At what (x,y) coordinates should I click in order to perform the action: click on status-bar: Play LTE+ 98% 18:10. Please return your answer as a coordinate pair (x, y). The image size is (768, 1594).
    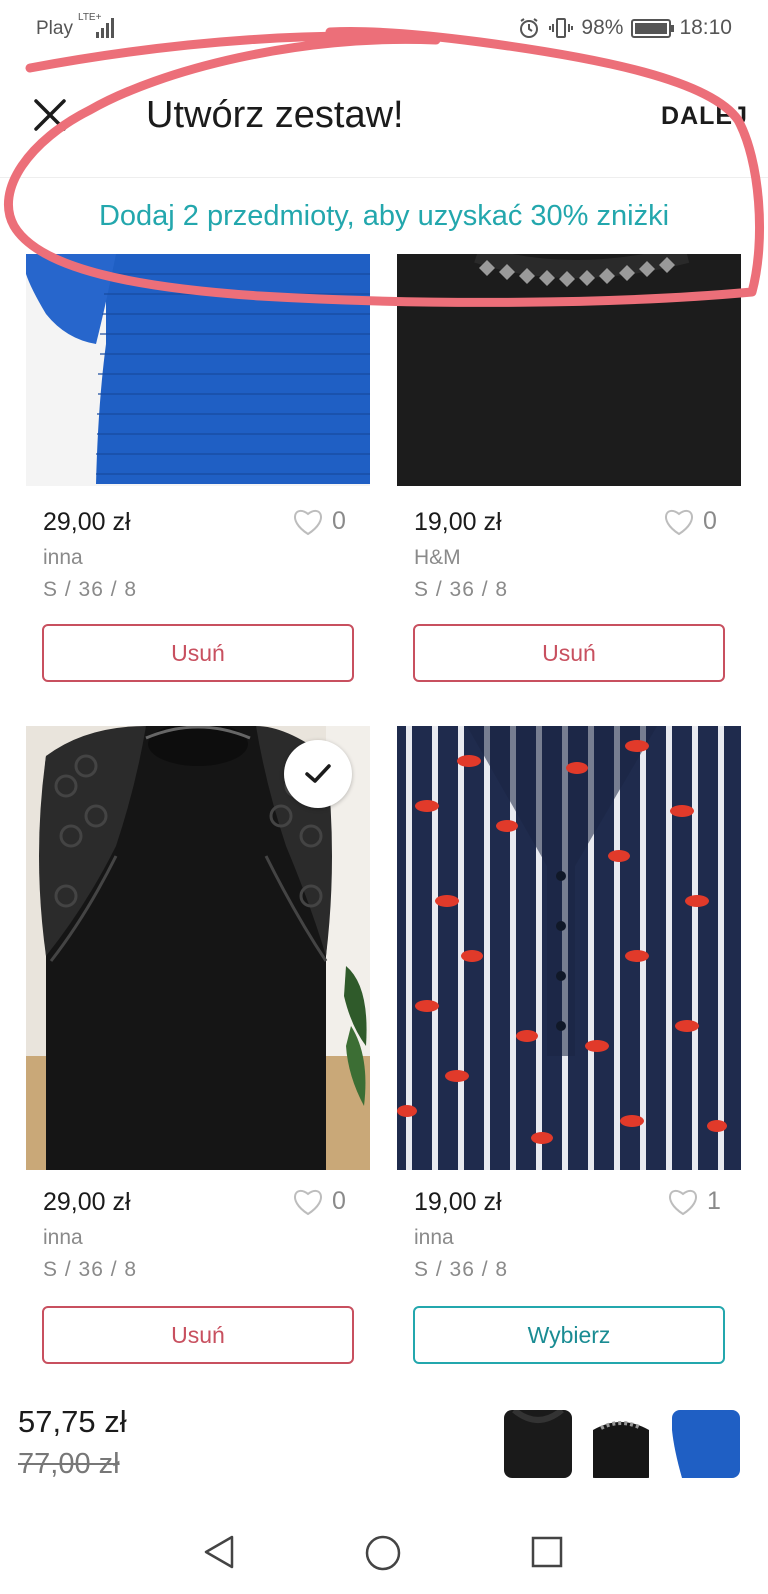
    Looking at the image, I should click on (384, 29).